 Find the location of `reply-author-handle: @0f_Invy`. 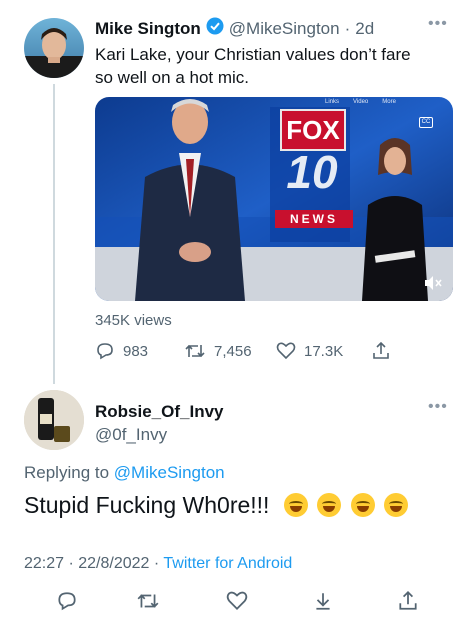

reply-author-handle: @0f_Invy is located at coordinates (131, 435).